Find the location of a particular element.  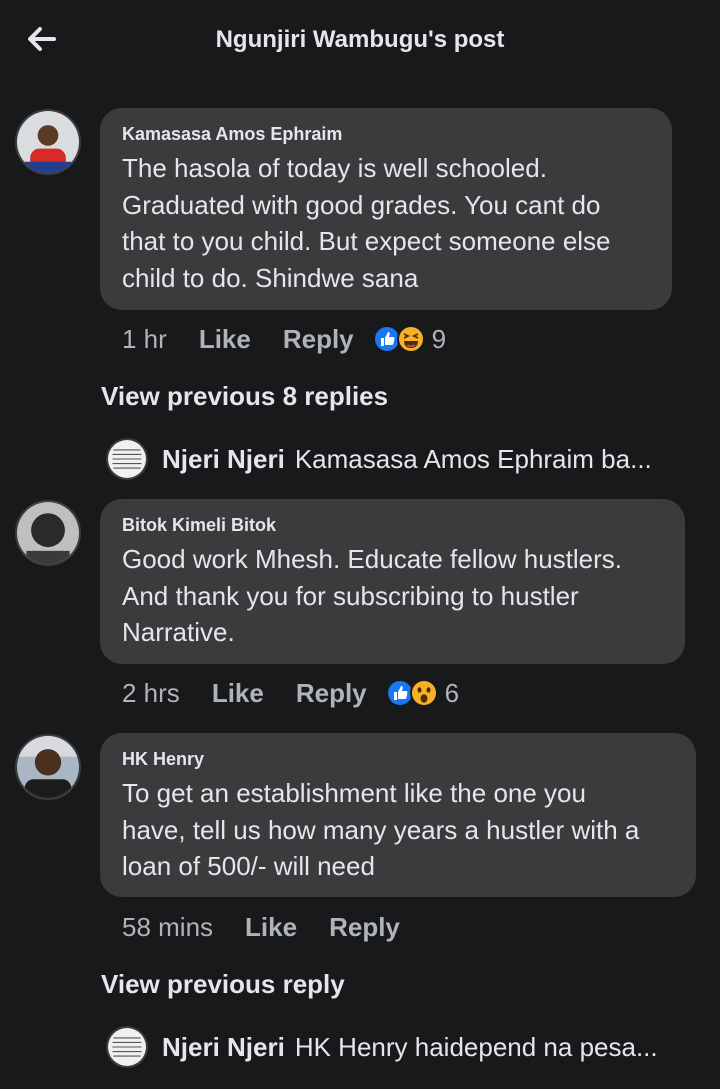

reactions-summary: 6 is located at coordinates (422, 693).